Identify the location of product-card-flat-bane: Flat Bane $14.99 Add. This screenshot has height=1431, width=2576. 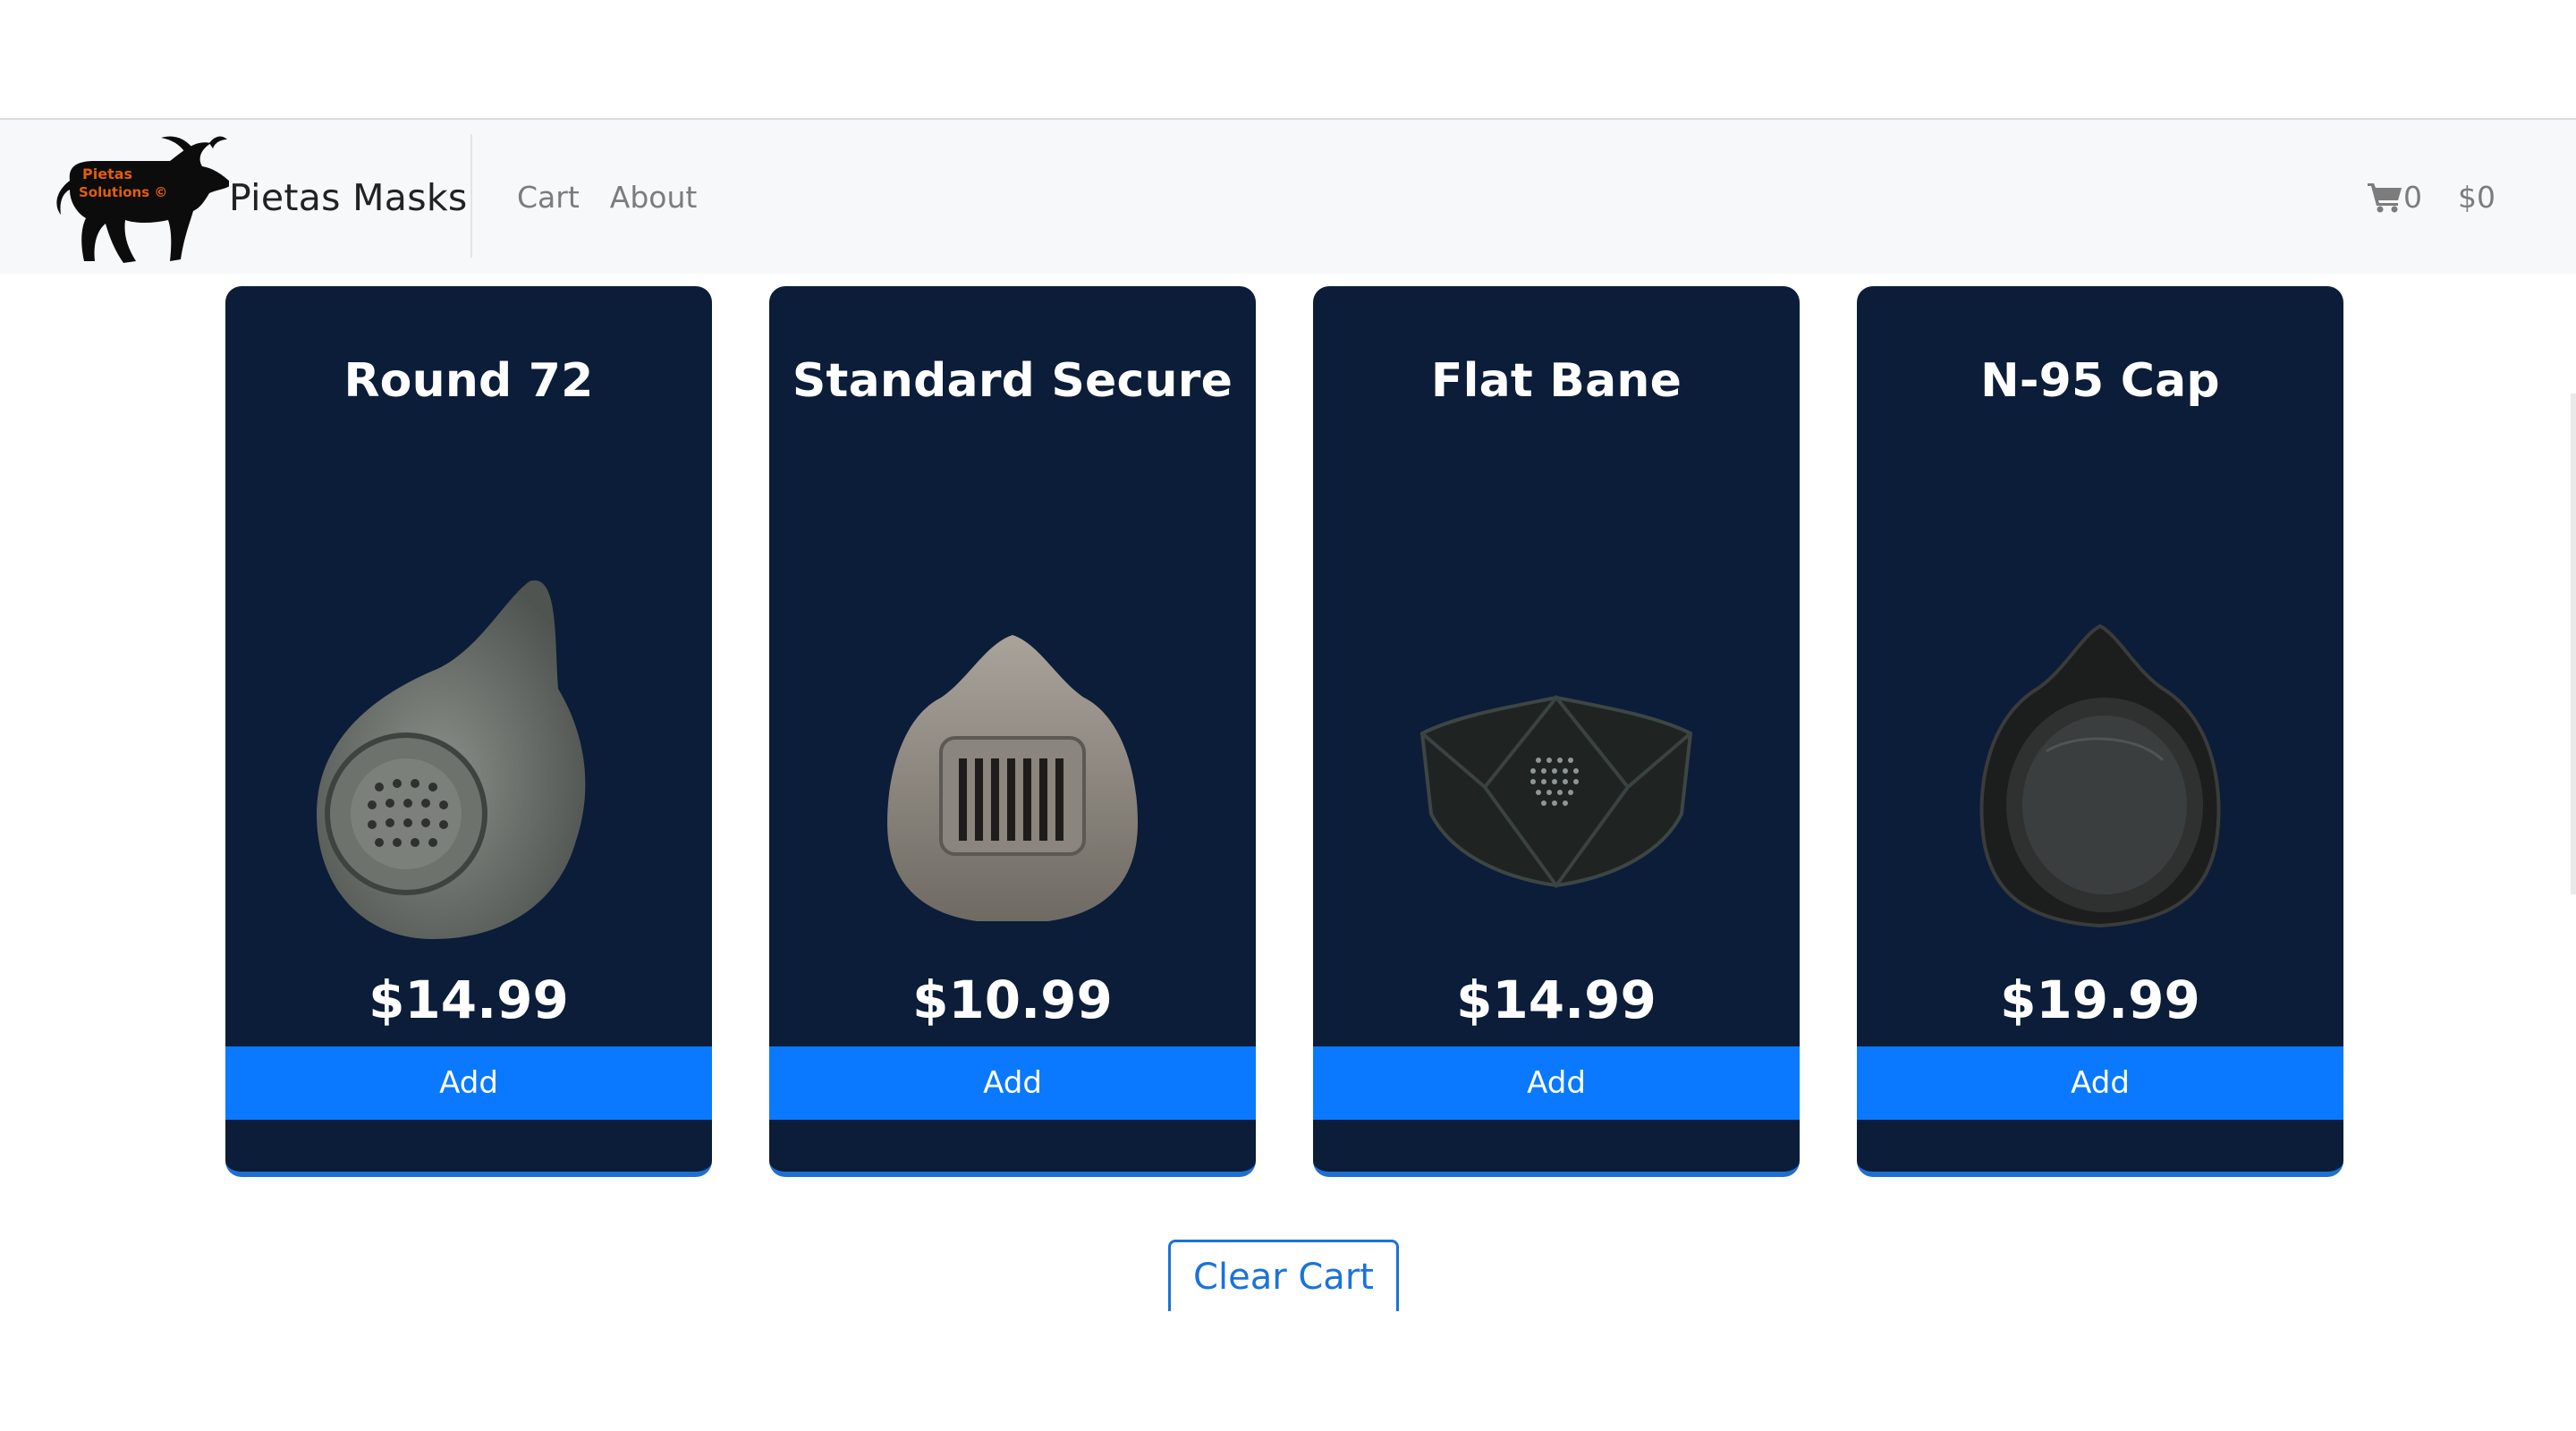
(1556, 732).